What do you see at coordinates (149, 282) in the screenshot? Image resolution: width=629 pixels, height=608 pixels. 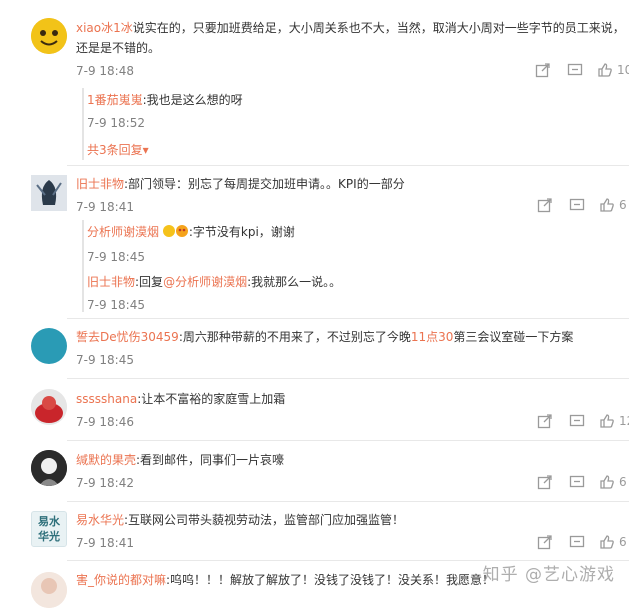 I see `reply-prefix: :回复` at bounding box center [149, 282].